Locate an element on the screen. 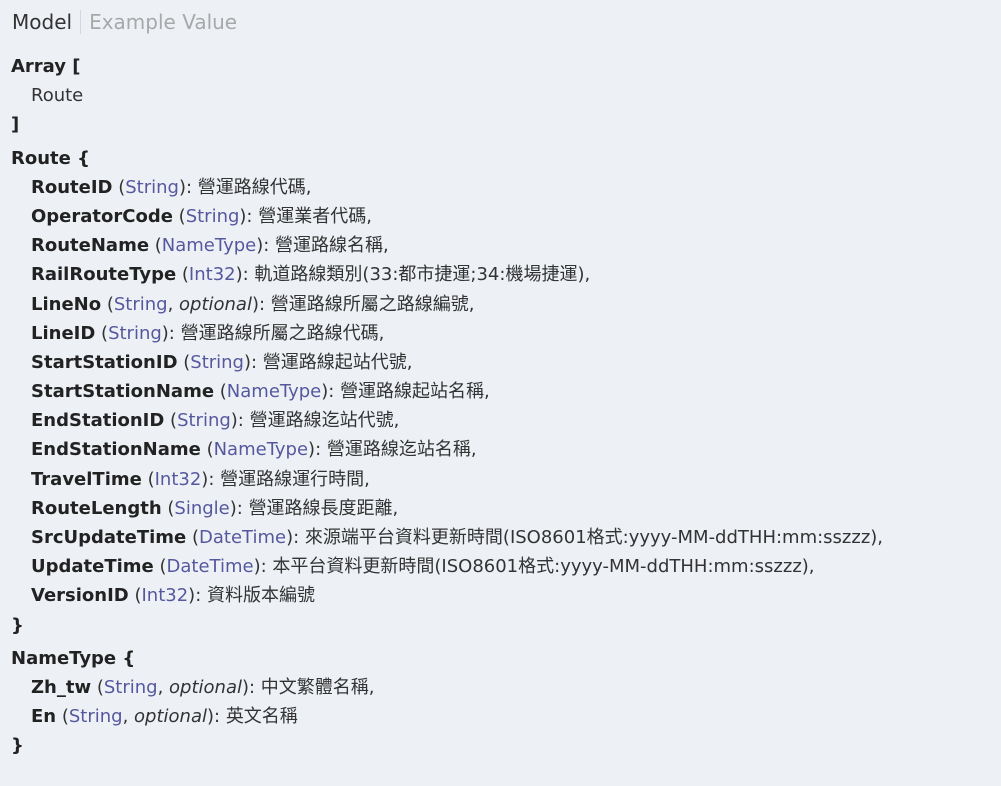 Image resolution: width=1001 pixels, height=786 pixels. property-description: 營運路線迄站名稱, is located at coordinates (401, 450).